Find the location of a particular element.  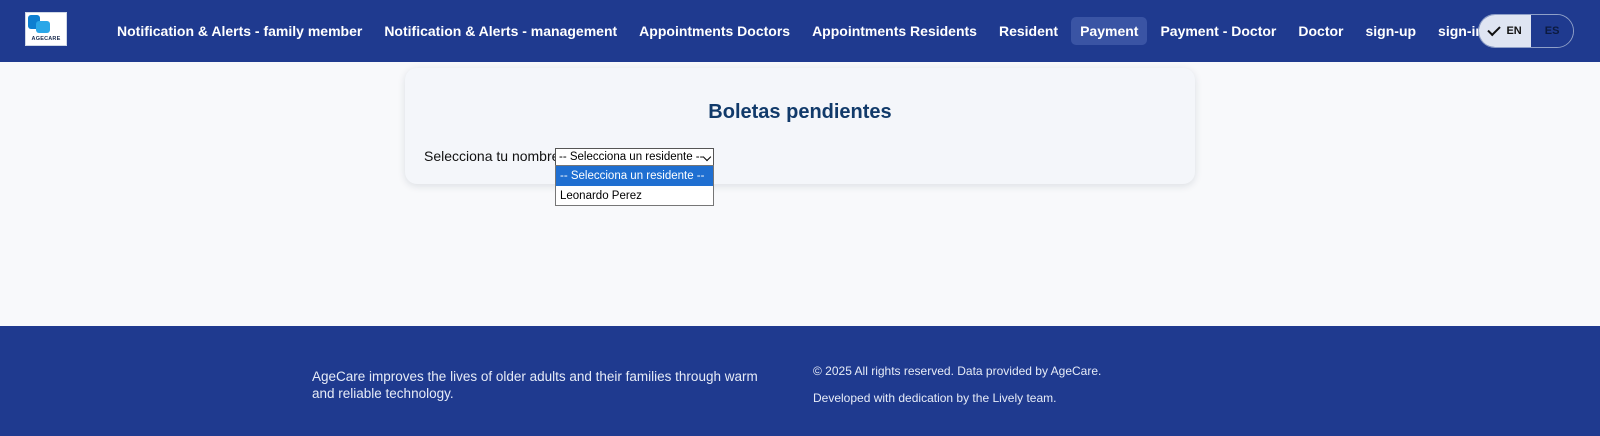

language-en-button: EN is located at coordinates (1505, 31).